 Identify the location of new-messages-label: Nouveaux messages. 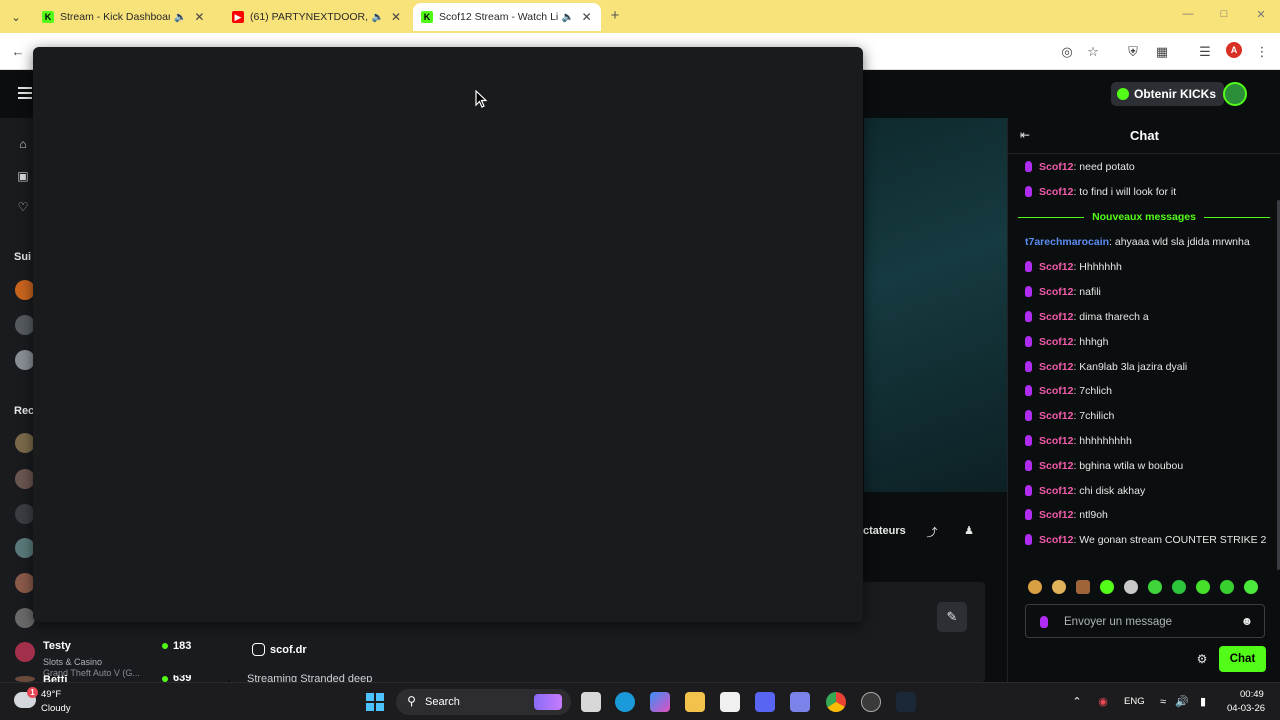
(1144, 217).